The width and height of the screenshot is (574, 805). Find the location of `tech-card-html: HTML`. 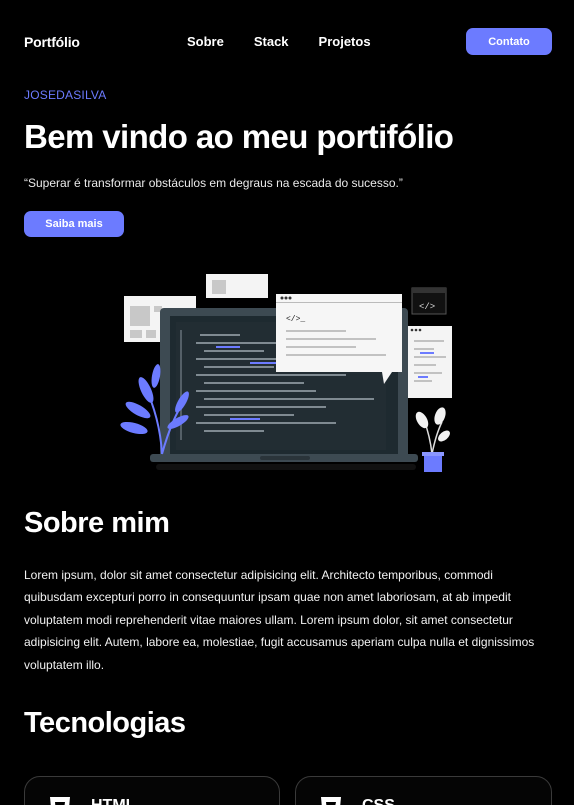

tech-card-html: HTML is located at coordinates (152, 790).